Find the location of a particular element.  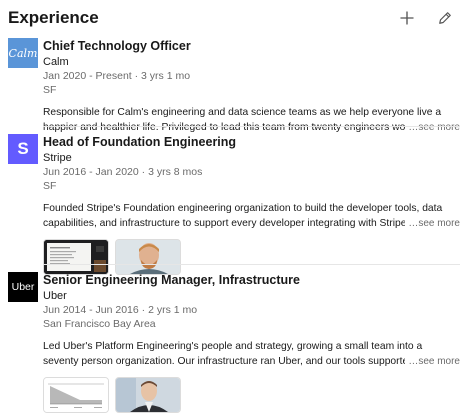

add-experience-button is located at coordinates (407, 18).